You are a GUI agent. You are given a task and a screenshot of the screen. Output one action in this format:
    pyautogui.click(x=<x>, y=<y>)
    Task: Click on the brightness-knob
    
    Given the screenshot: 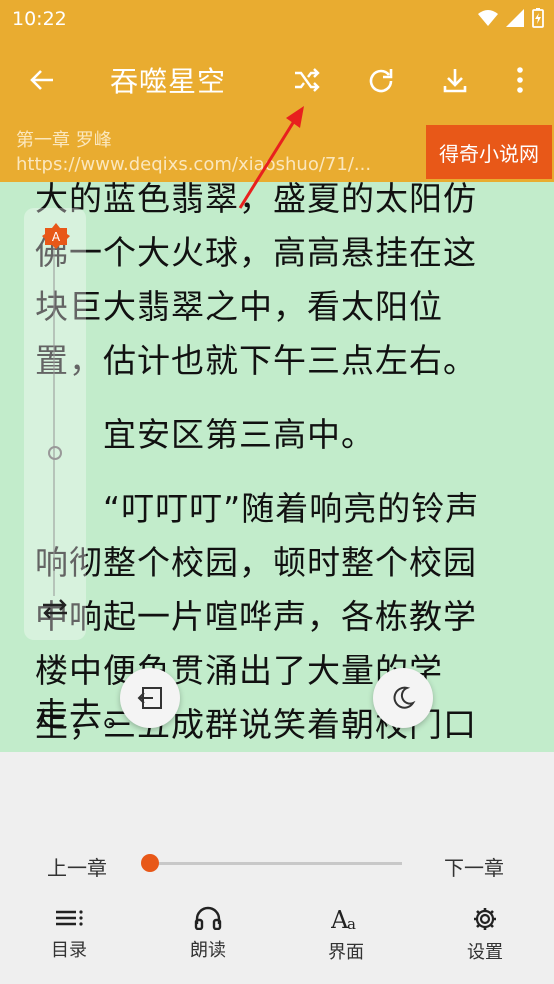 What is the action you would take?
    pyautogui.click(x=55, y=453)
    